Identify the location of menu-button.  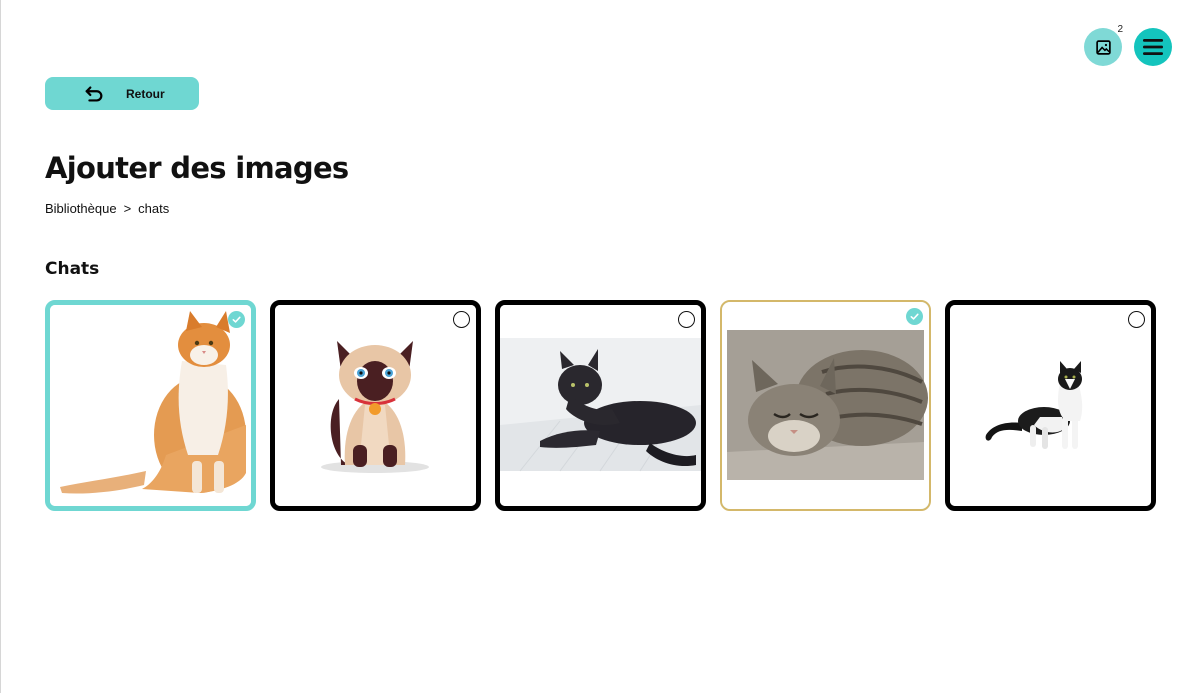
(1153, 47).